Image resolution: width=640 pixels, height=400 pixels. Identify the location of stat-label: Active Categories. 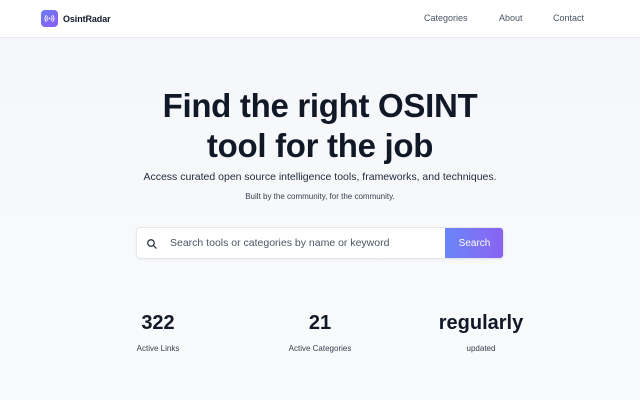
(320, 348).